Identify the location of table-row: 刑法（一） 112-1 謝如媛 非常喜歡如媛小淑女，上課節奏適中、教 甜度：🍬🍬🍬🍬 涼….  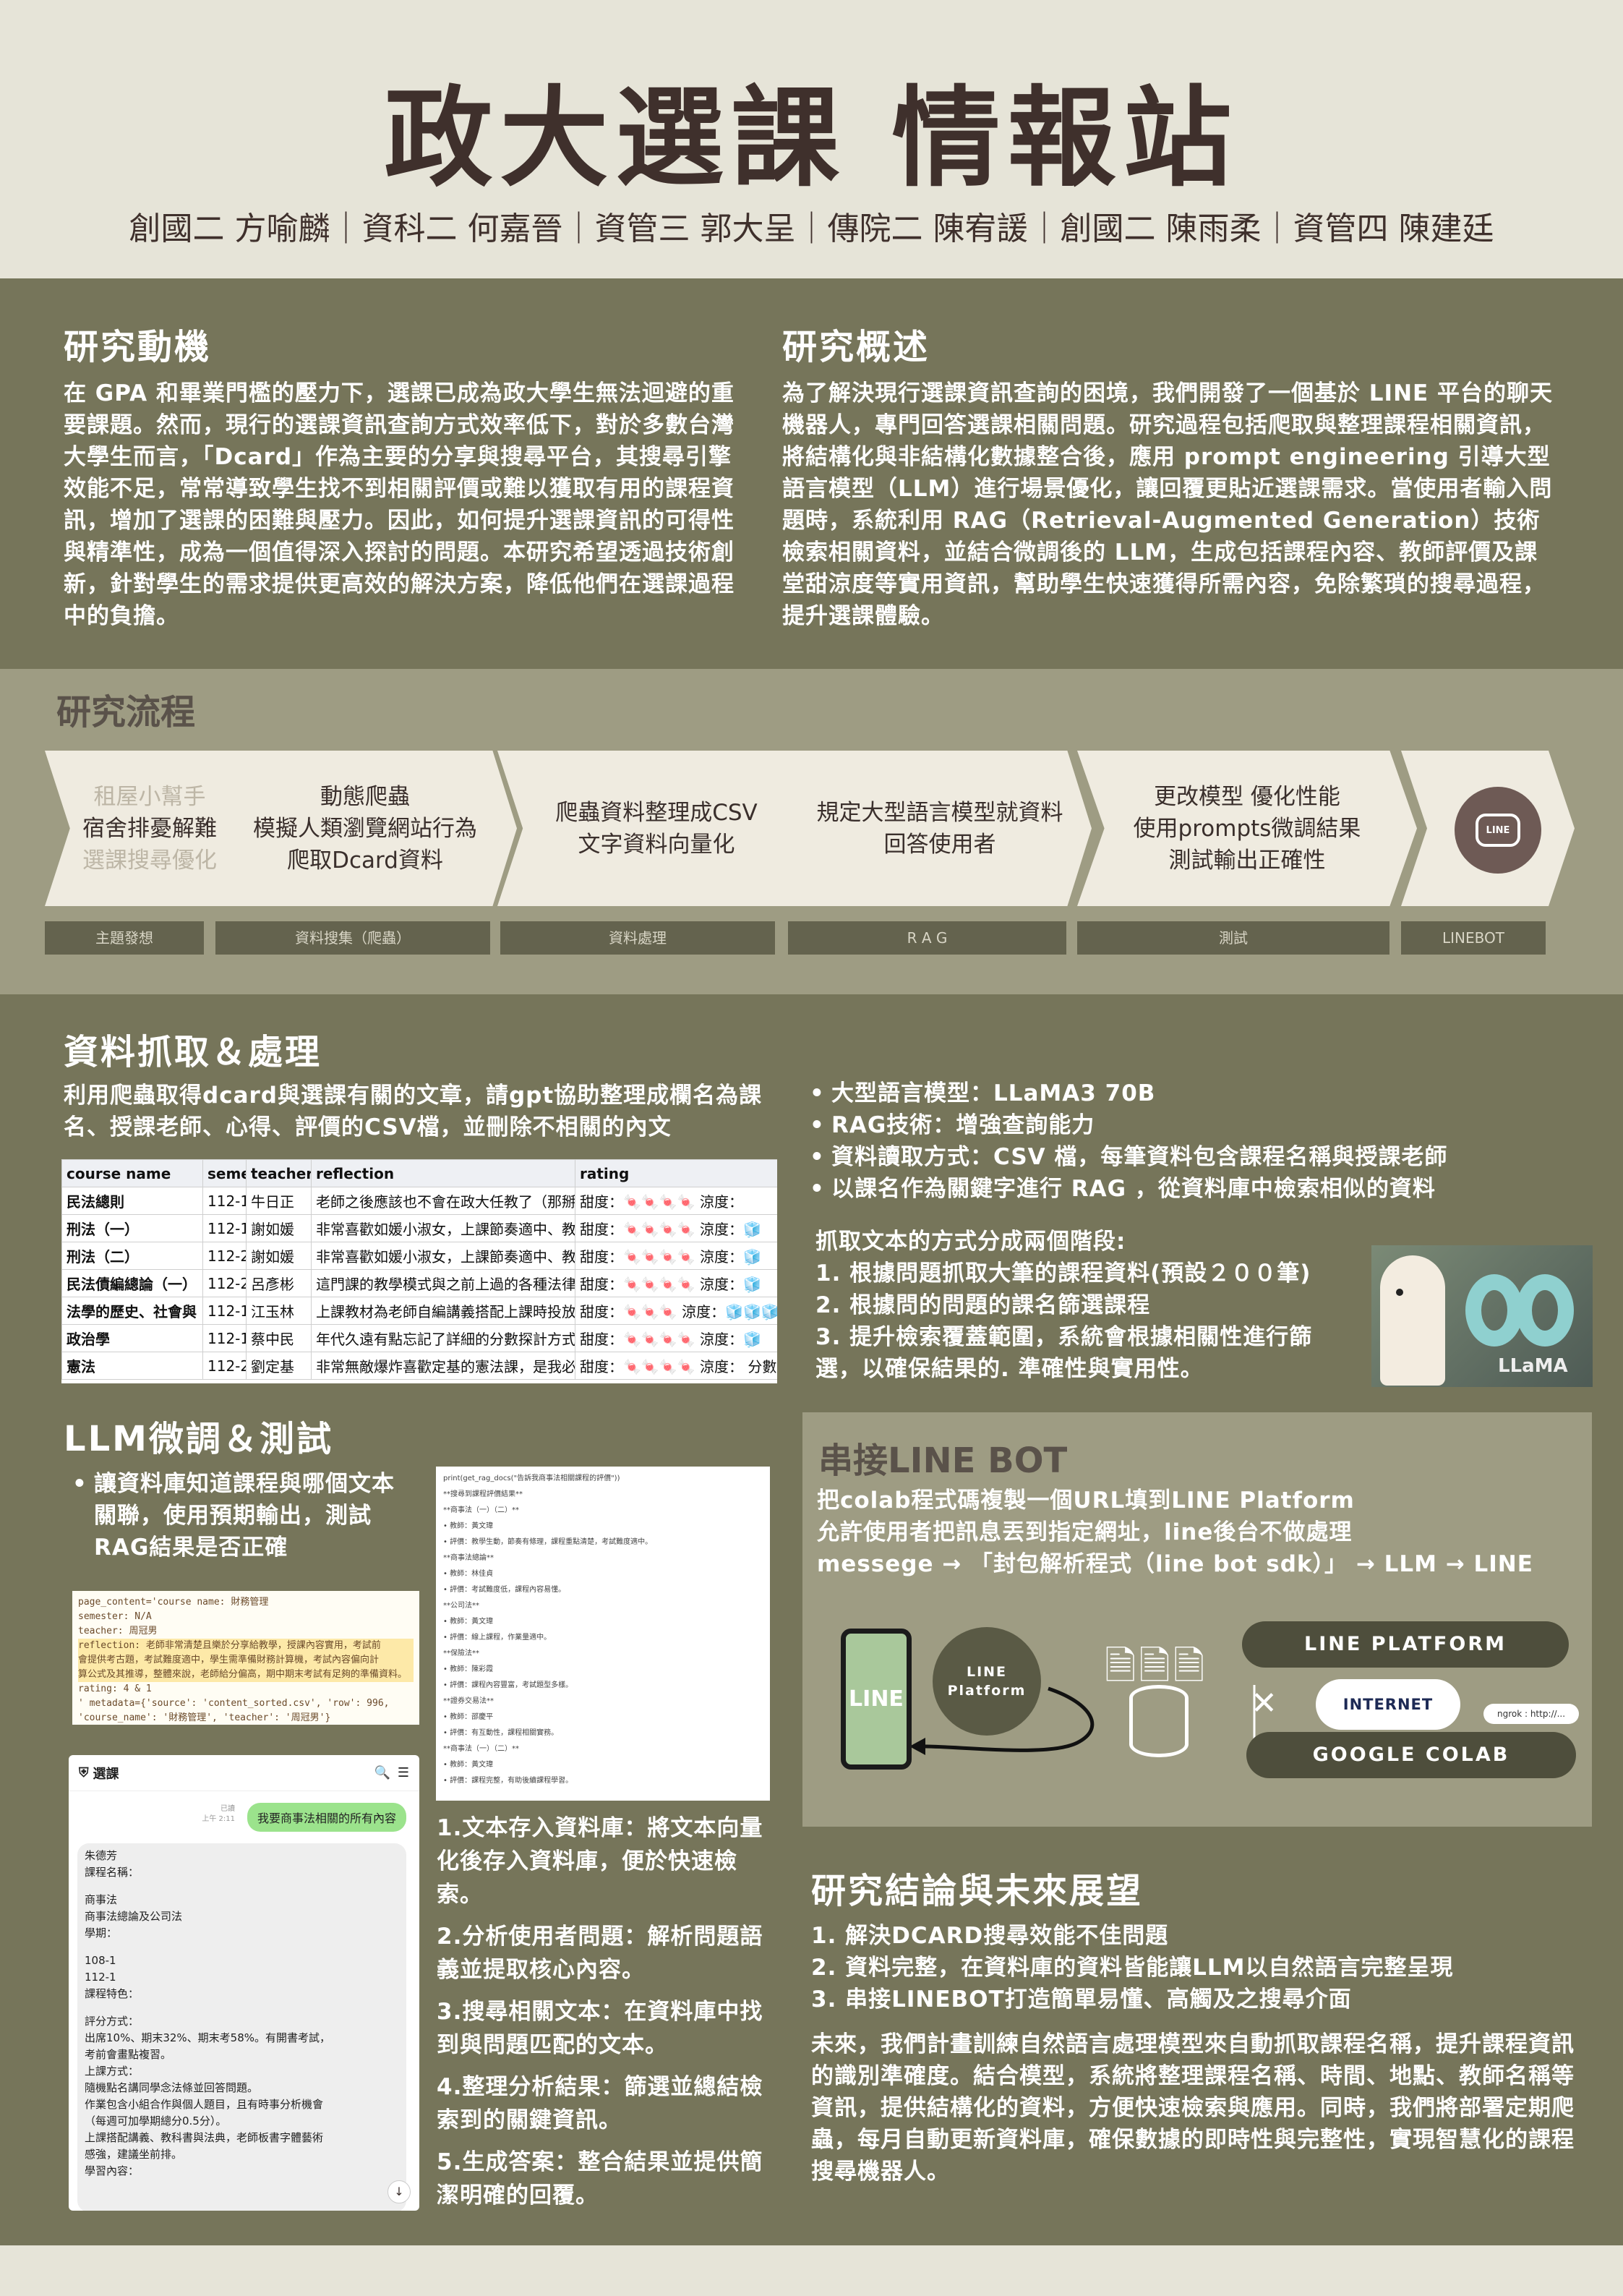
(419, 1228).